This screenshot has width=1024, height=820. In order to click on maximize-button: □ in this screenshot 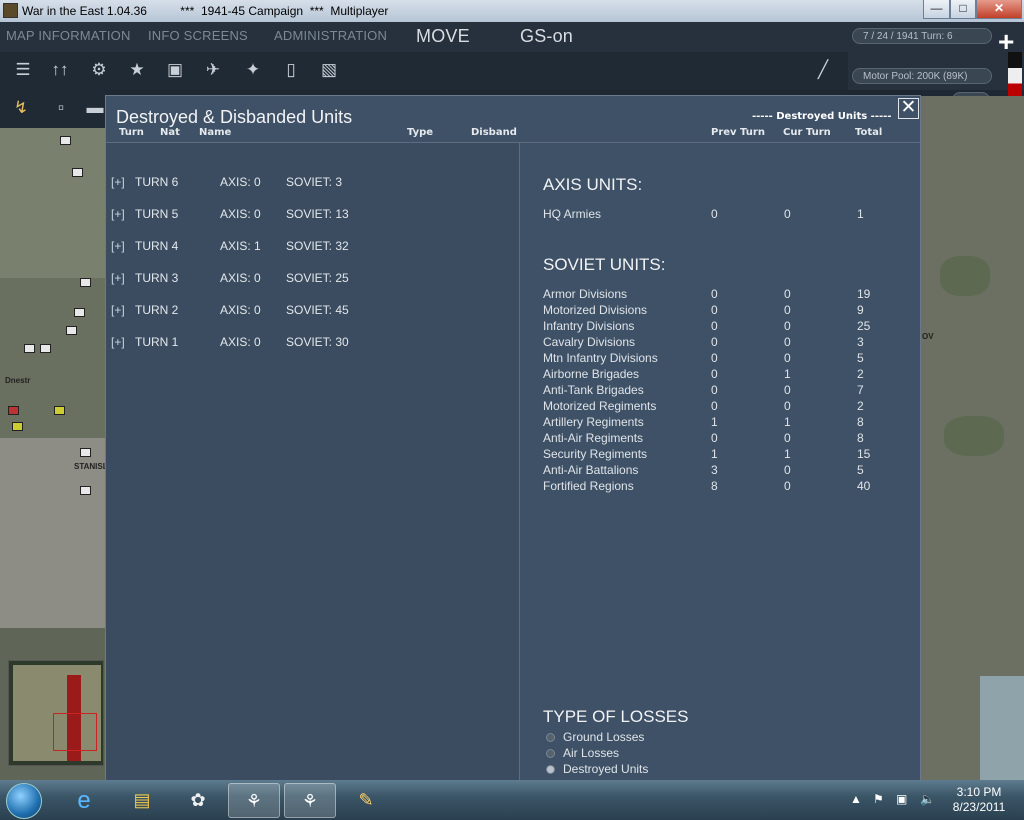, I will do `click(963, 9)`.